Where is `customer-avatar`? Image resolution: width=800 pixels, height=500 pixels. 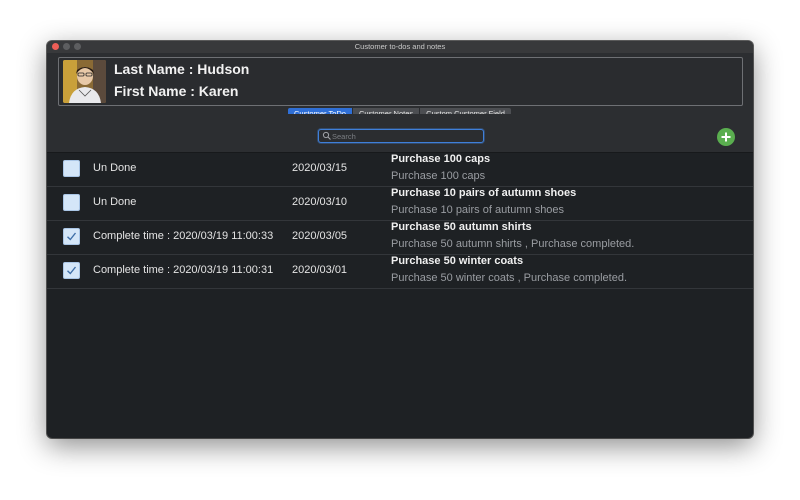 customer-avatar is located at coordinates (84, 81).